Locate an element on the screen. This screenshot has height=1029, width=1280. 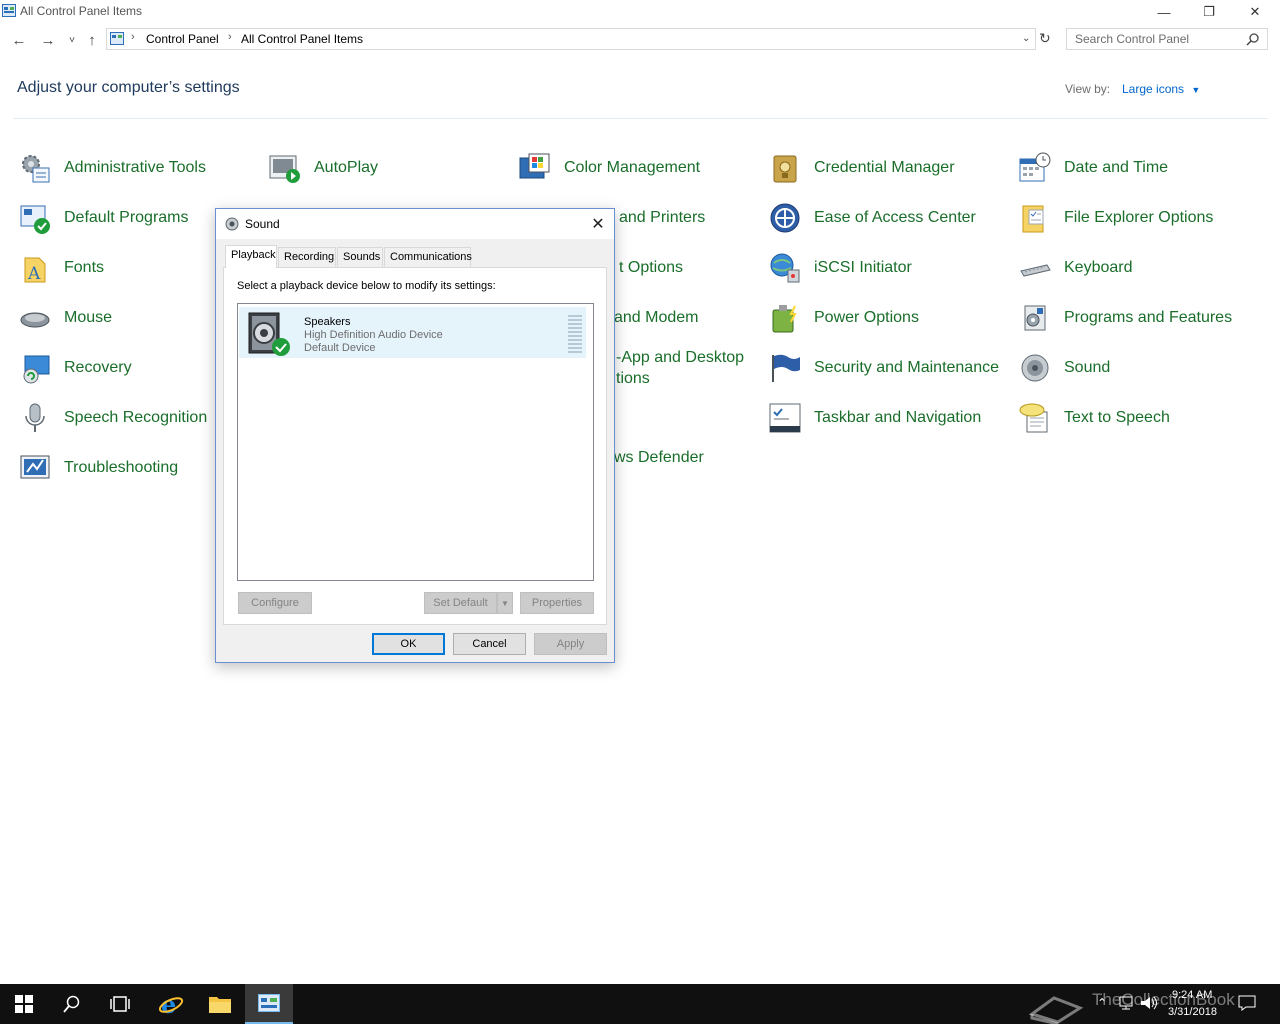
autoplay-icon is located at coordinates (285, 168).